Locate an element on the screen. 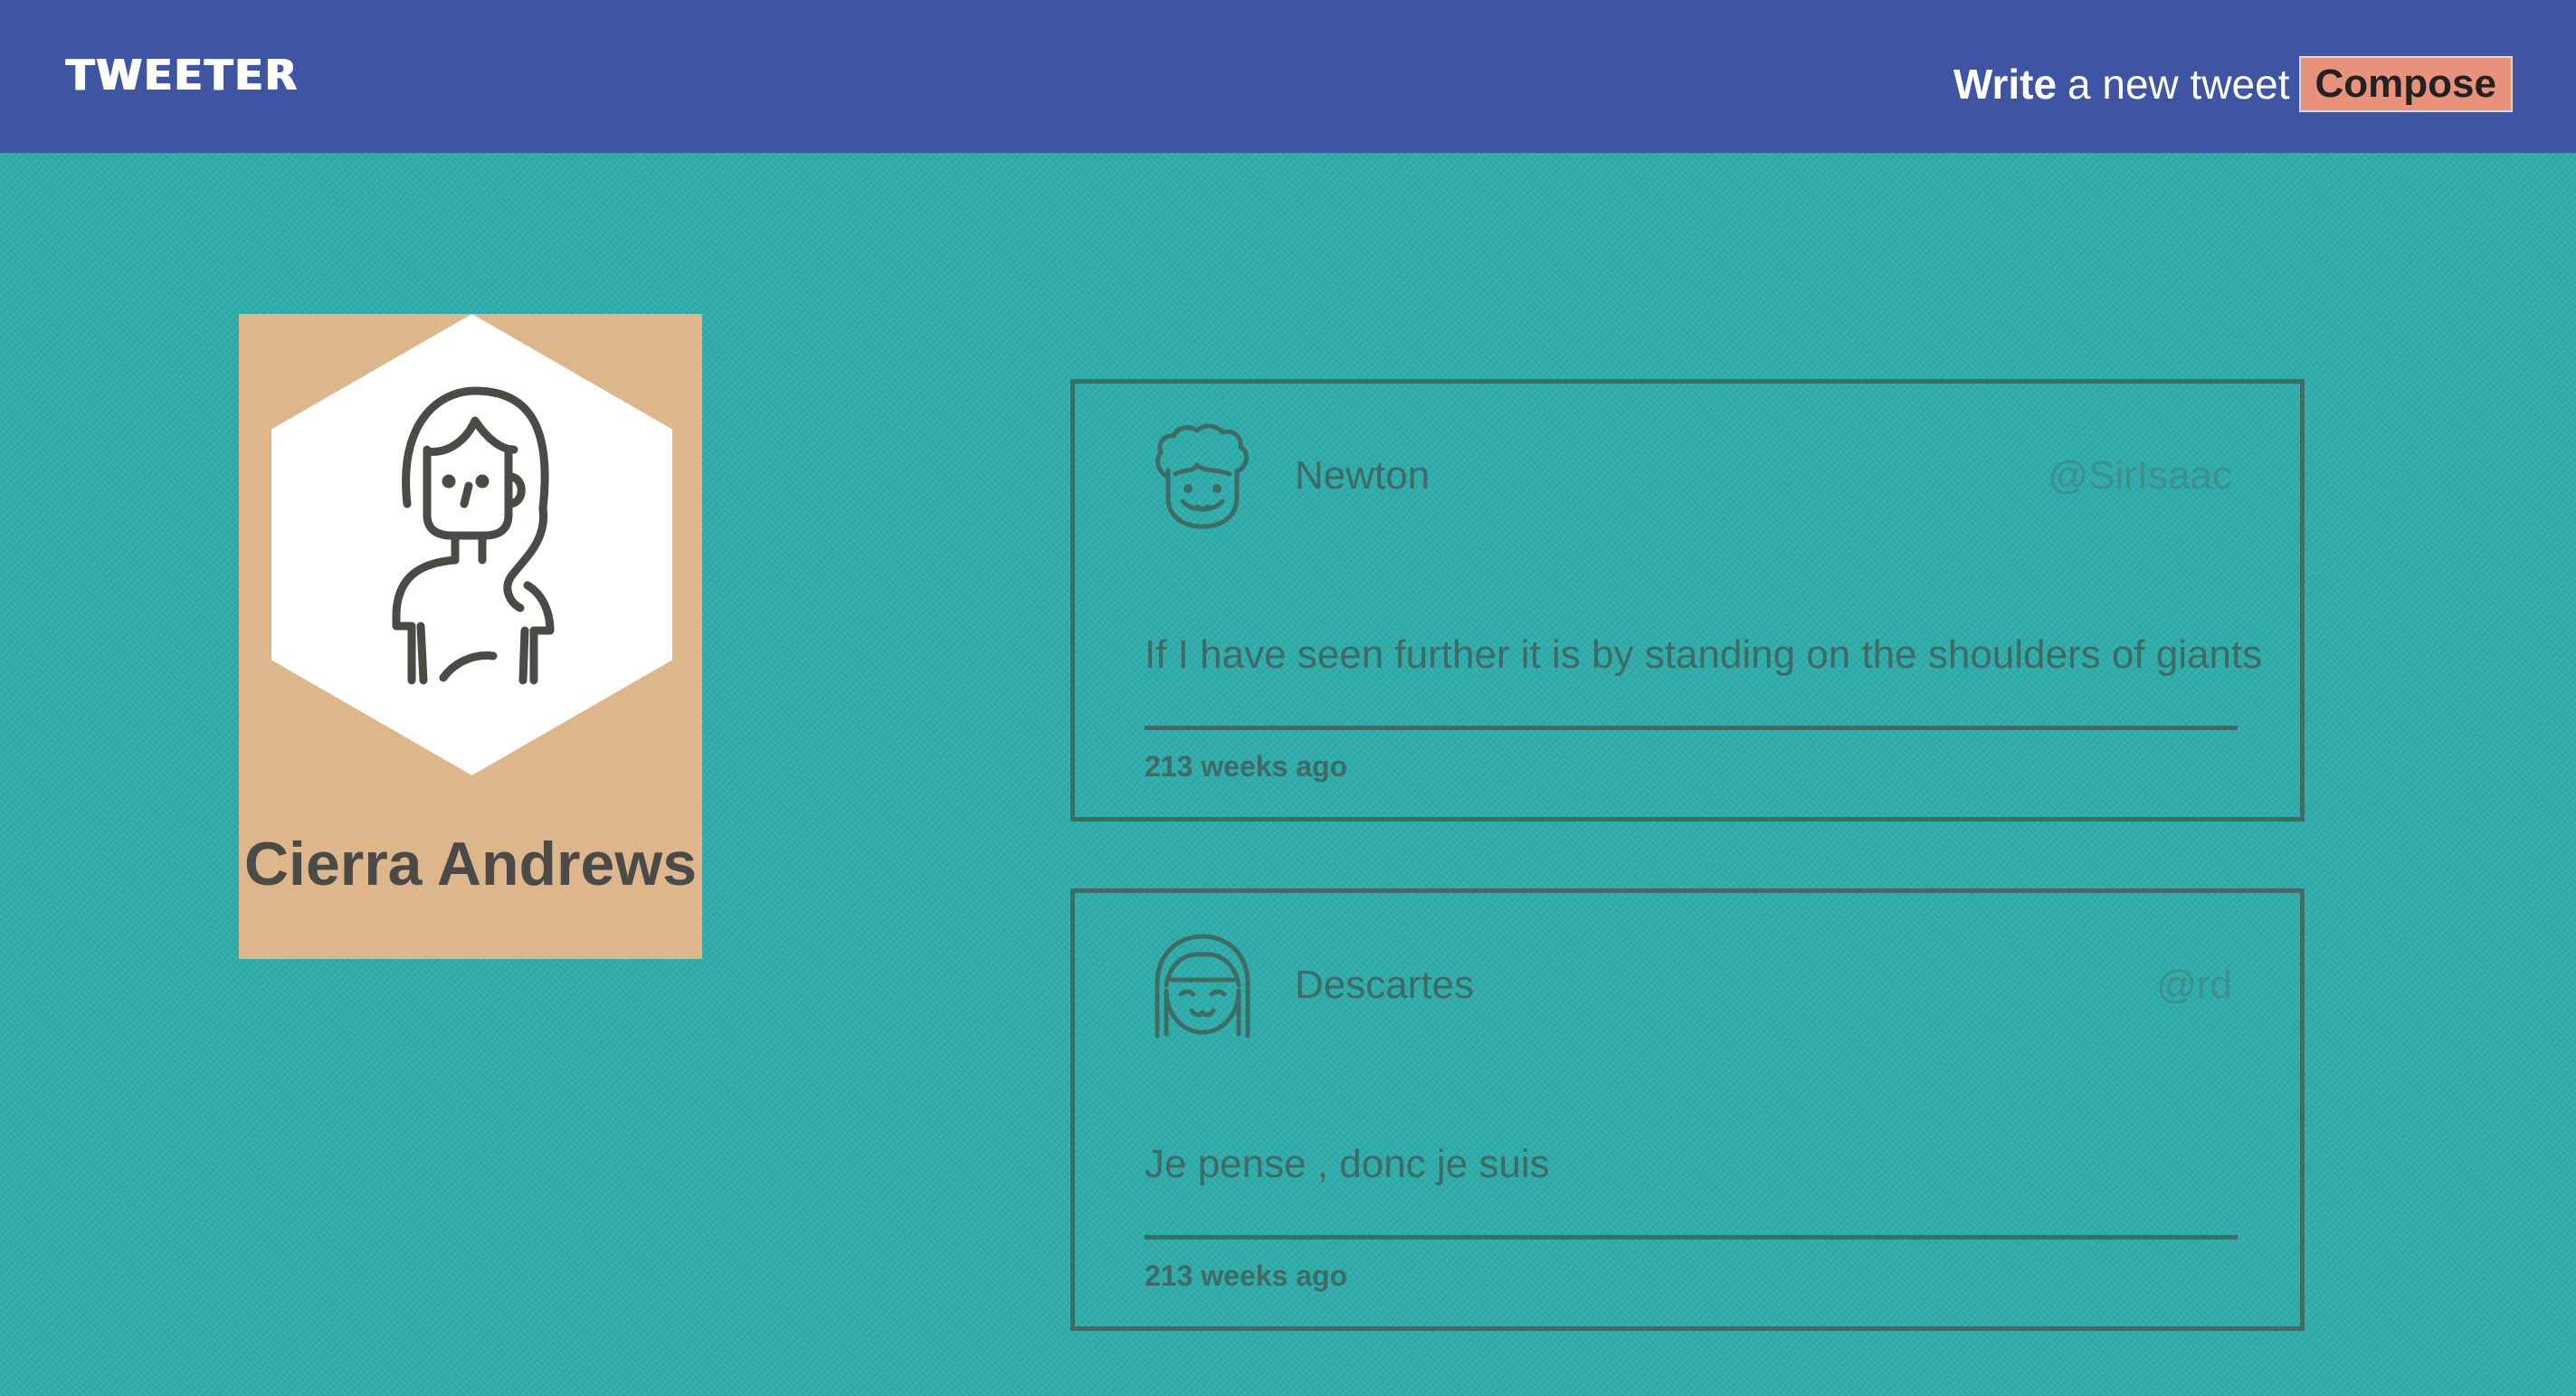 The height and width of the screenshot is (1396, 2576). write-label-bold: Write is located at coordinates (2005, 84).